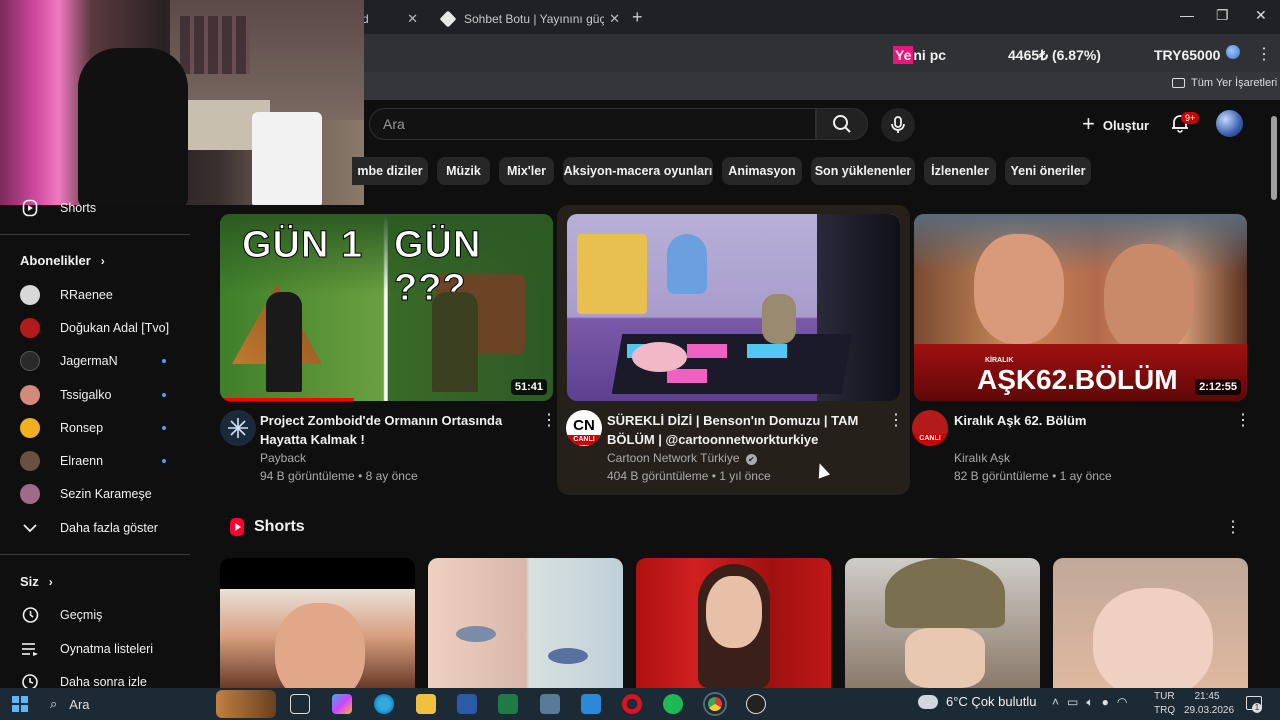  Describe the element at coordinates (125, 704) in the screenshot. I see `taskbar-search: ⌕ Ara` at that location.